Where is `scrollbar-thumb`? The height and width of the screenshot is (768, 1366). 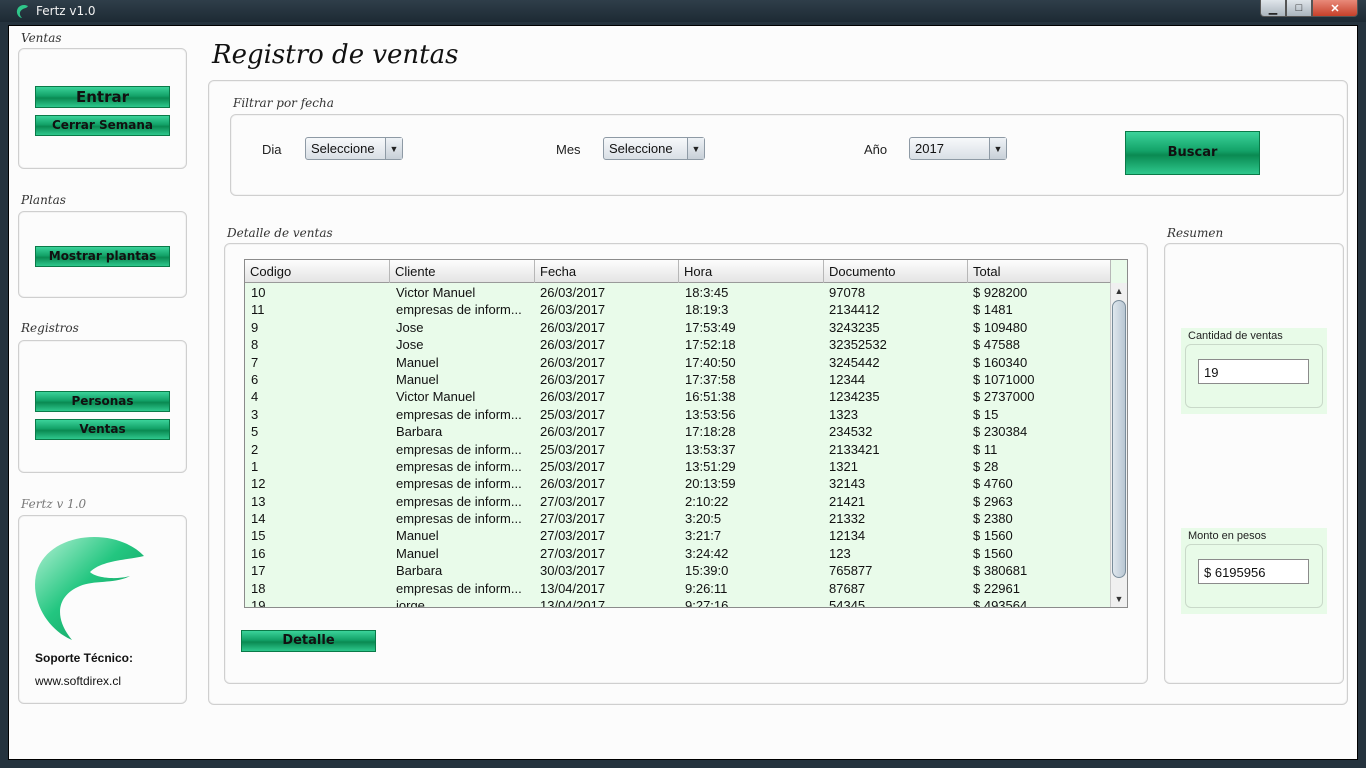 scrollbar-thumb is located at coordinates (1119, 439).